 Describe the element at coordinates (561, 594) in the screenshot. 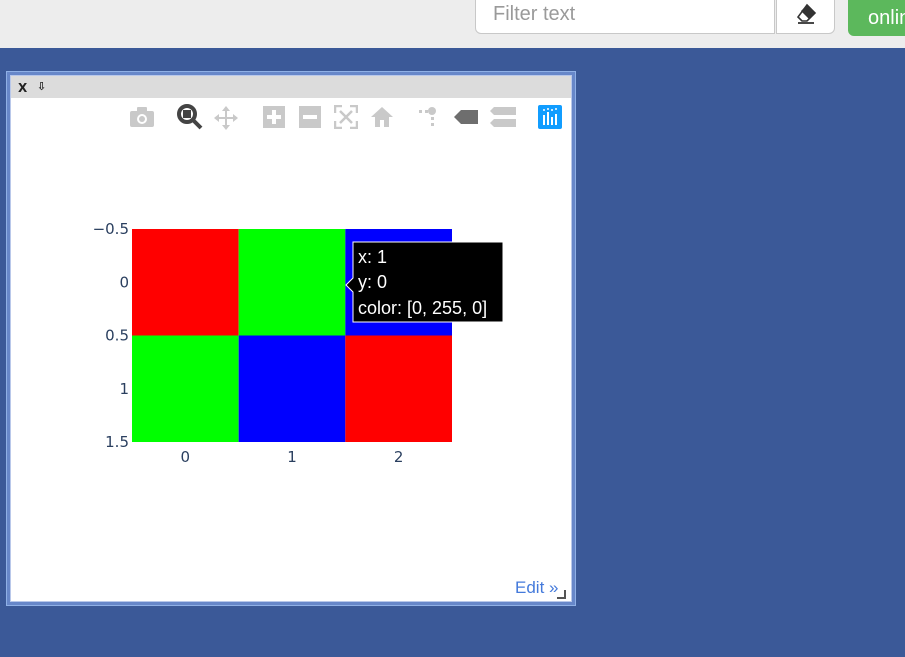

I see `resize-handle` at that location.